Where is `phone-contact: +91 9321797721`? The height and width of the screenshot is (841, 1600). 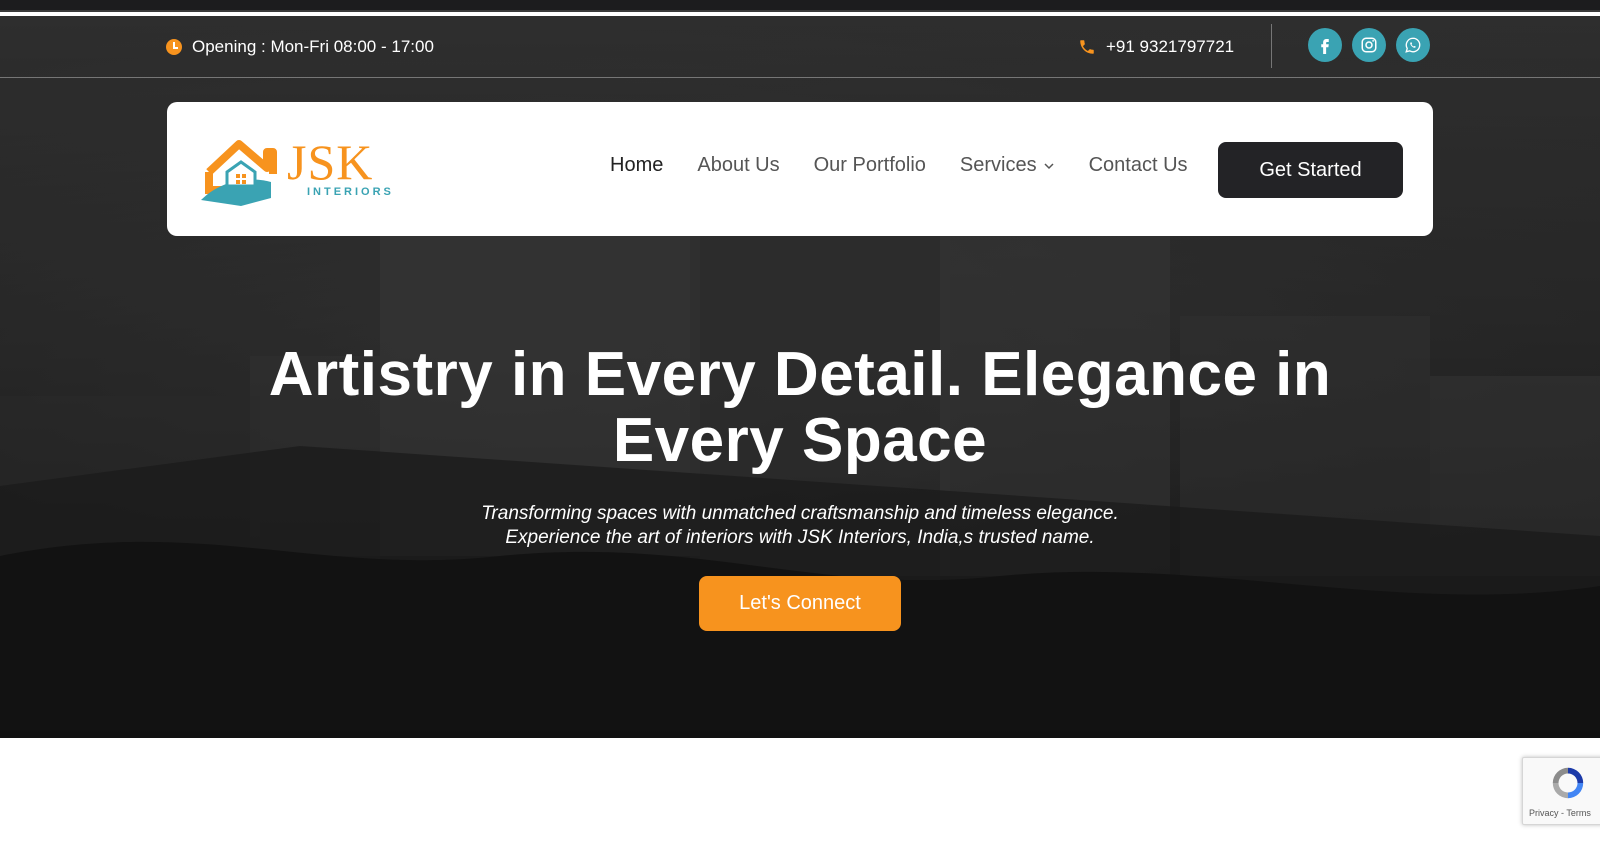
phone-contact: +91 9321797721 is located at coordinates (1156, 47).